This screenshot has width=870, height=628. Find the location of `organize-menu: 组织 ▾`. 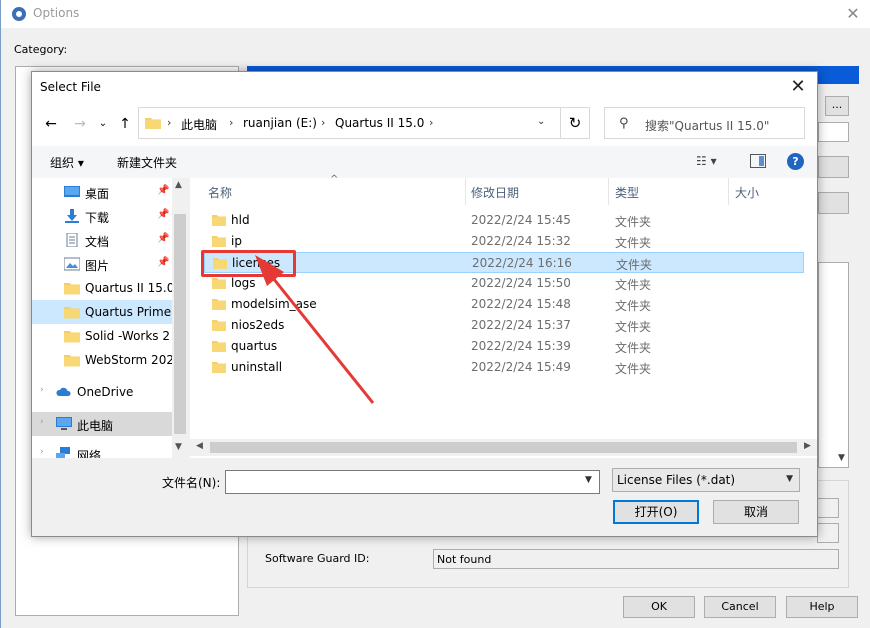

organize-menu: 组织 ▾ is located at coordinates (67, 162).